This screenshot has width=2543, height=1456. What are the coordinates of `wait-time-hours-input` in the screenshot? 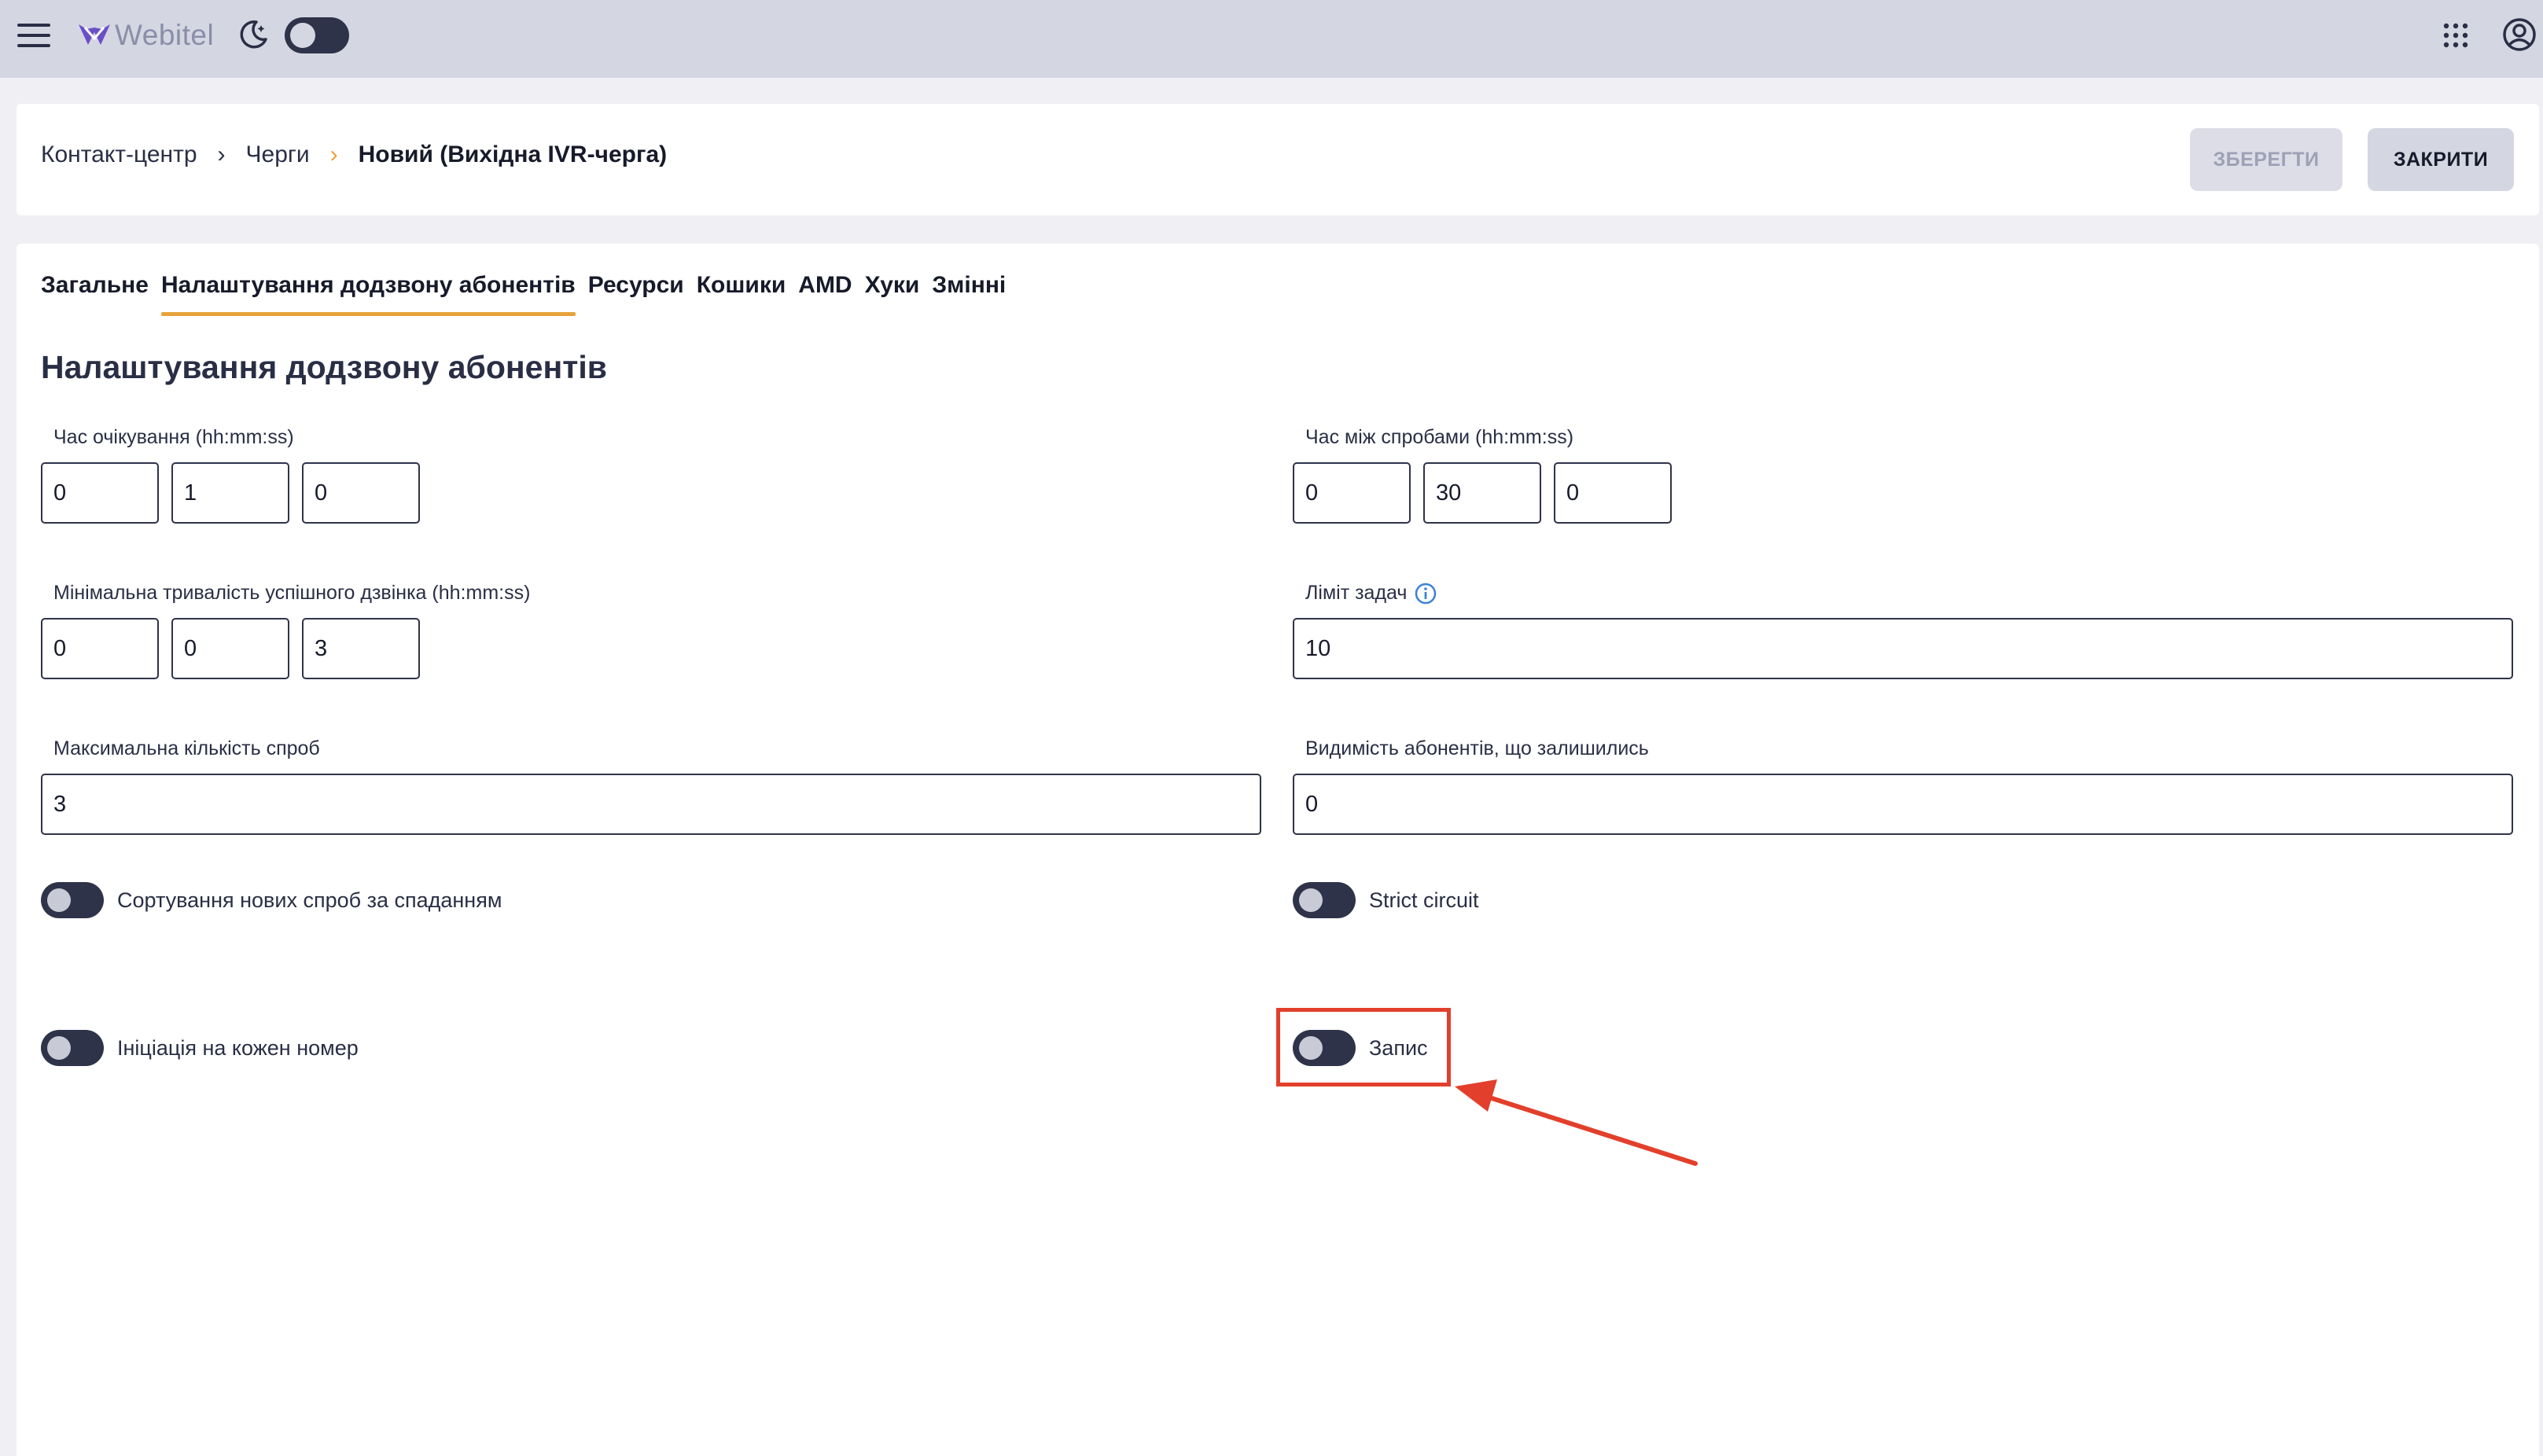 It's located at (100, 493).